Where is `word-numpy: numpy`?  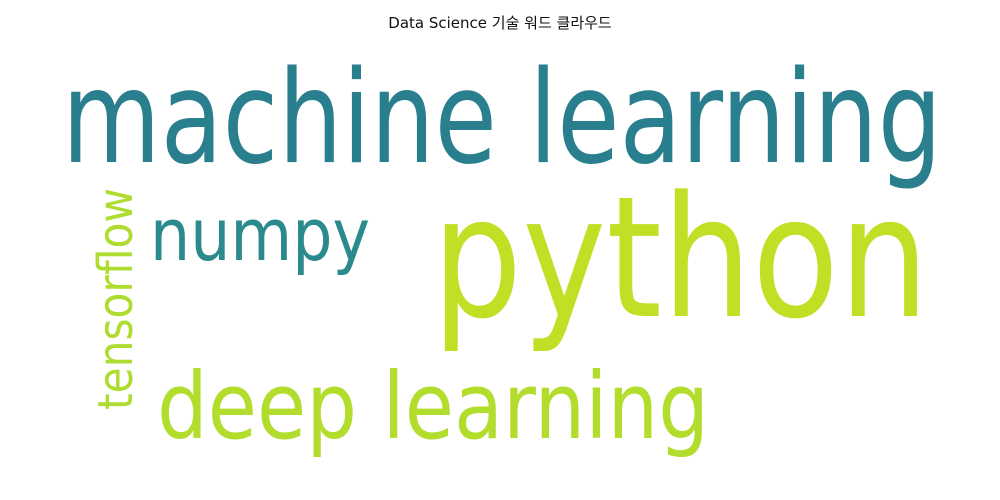 word-numpy: numpy is located at coordinates (260, 235).